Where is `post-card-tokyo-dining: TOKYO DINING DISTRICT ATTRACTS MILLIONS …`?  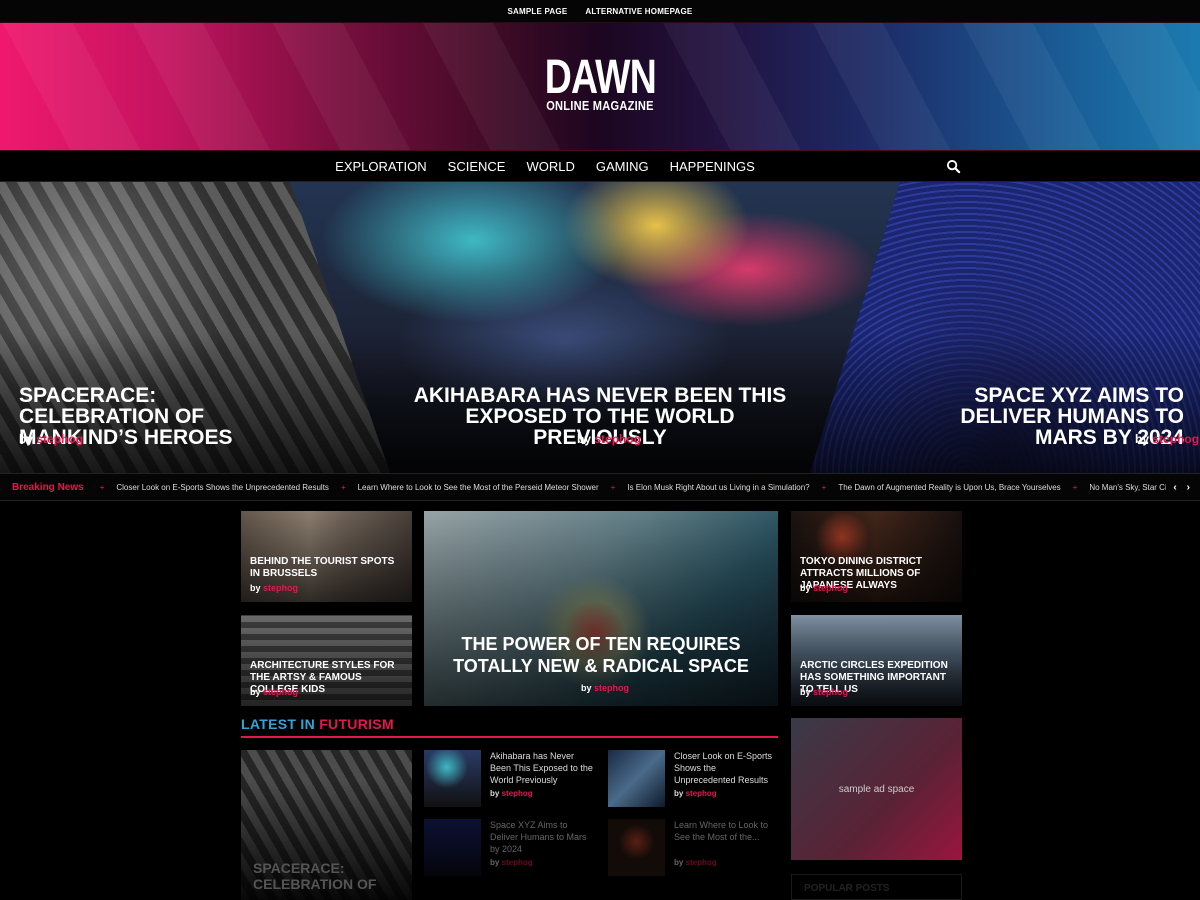
post-card-tokyo-dining: TOKYO DINING DISTRICT ATTRACTS MILLIONS … is located at coordinates (876, 556).